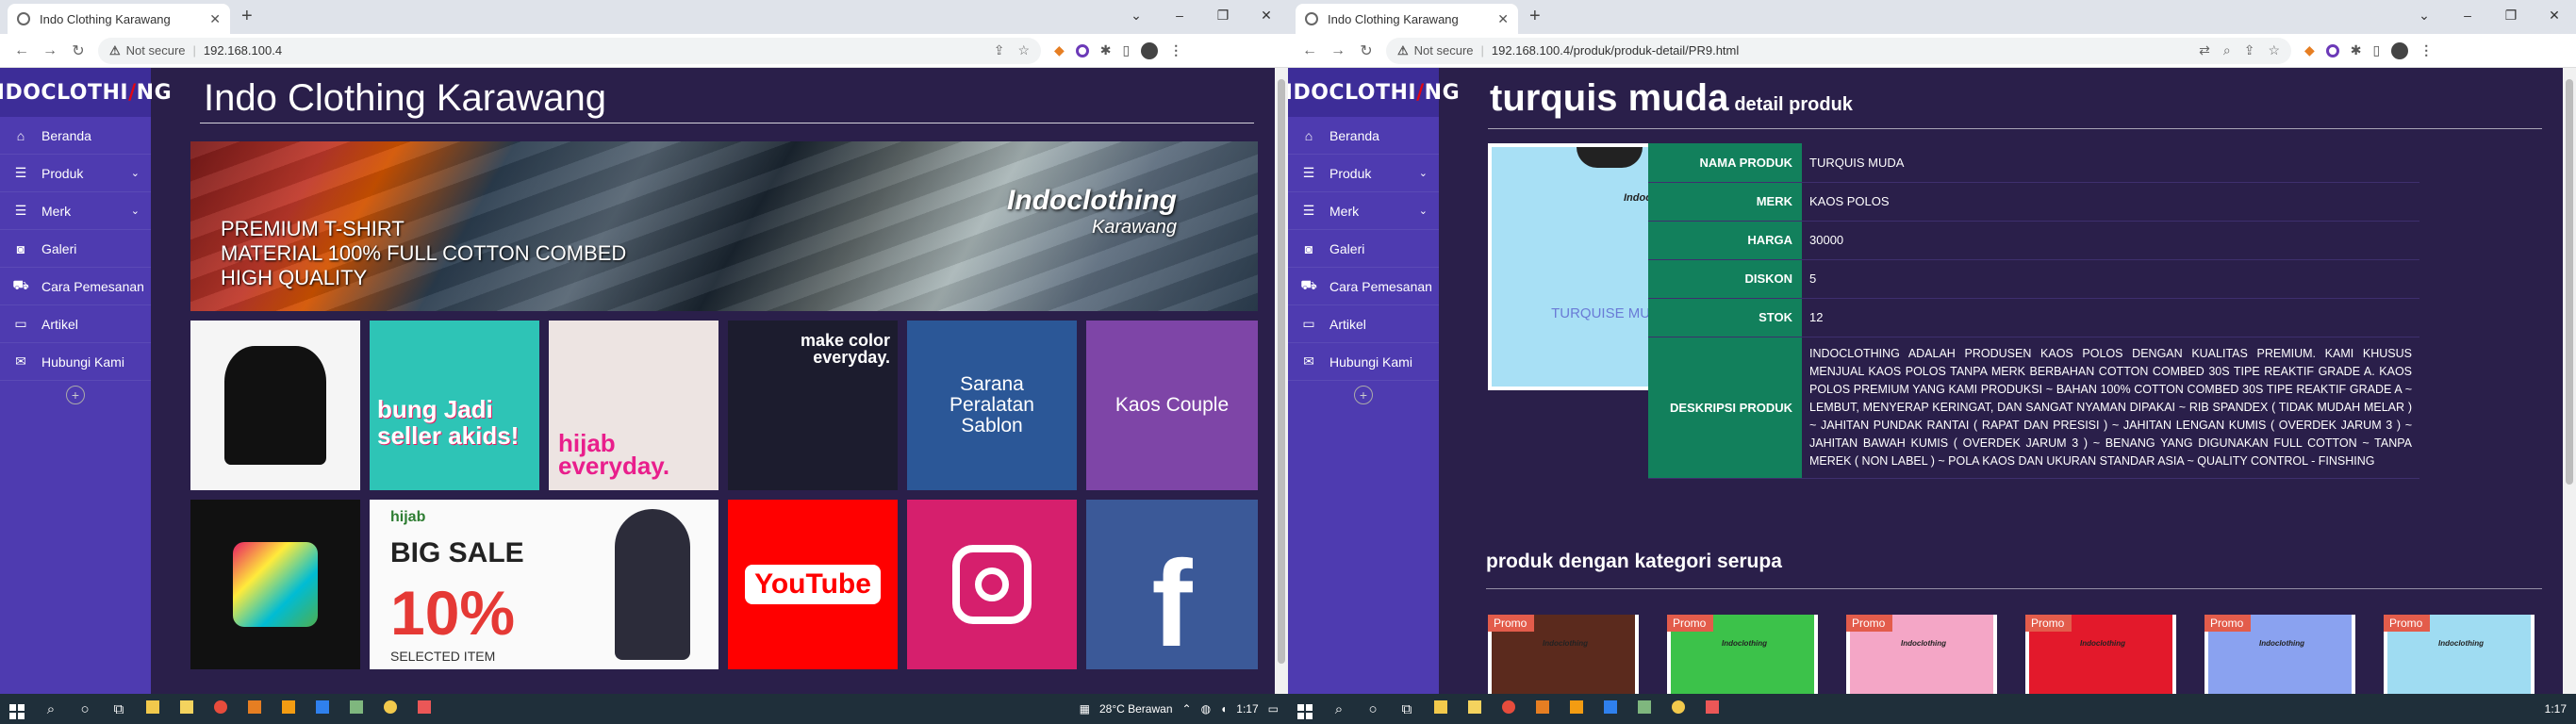 This screenshot has width=2576, height=724. Describe the element at coordinates (247, 16) in the screenshot. I see `new-tab-button: +` at that location.